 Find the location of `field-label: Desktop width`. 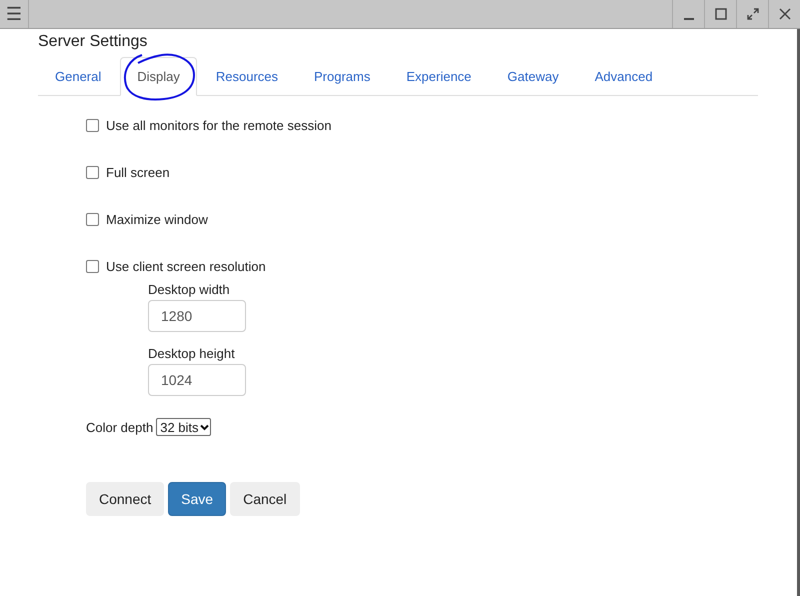

field-label: Desktop width is located at coordinates (189, 289).